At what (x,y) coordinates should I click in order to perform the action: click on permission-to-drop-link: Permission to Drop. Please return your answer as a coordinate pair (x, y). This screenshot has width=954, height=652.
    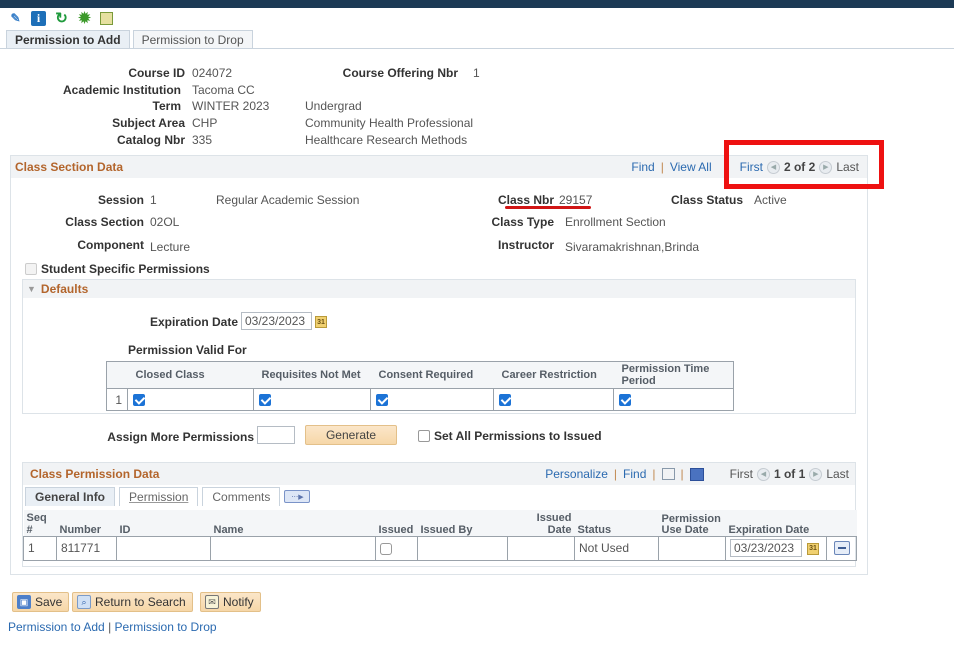
    Looking at the image, I should click on (166, 627).